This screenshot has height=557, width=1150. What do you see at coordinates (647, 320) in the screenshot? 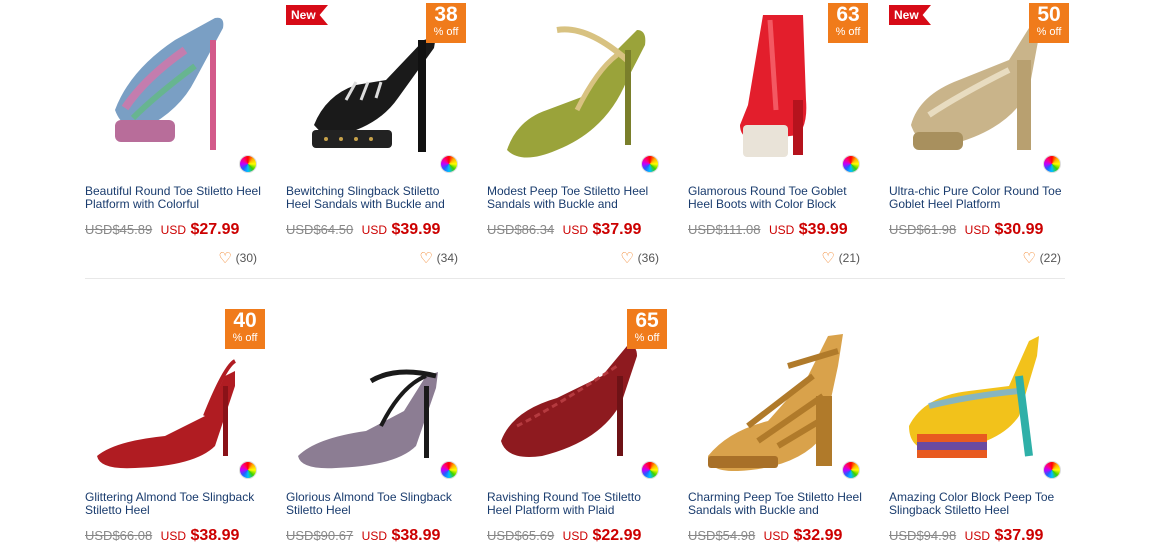
I see `discount-percent: 65` at bounding box center [647, 320].